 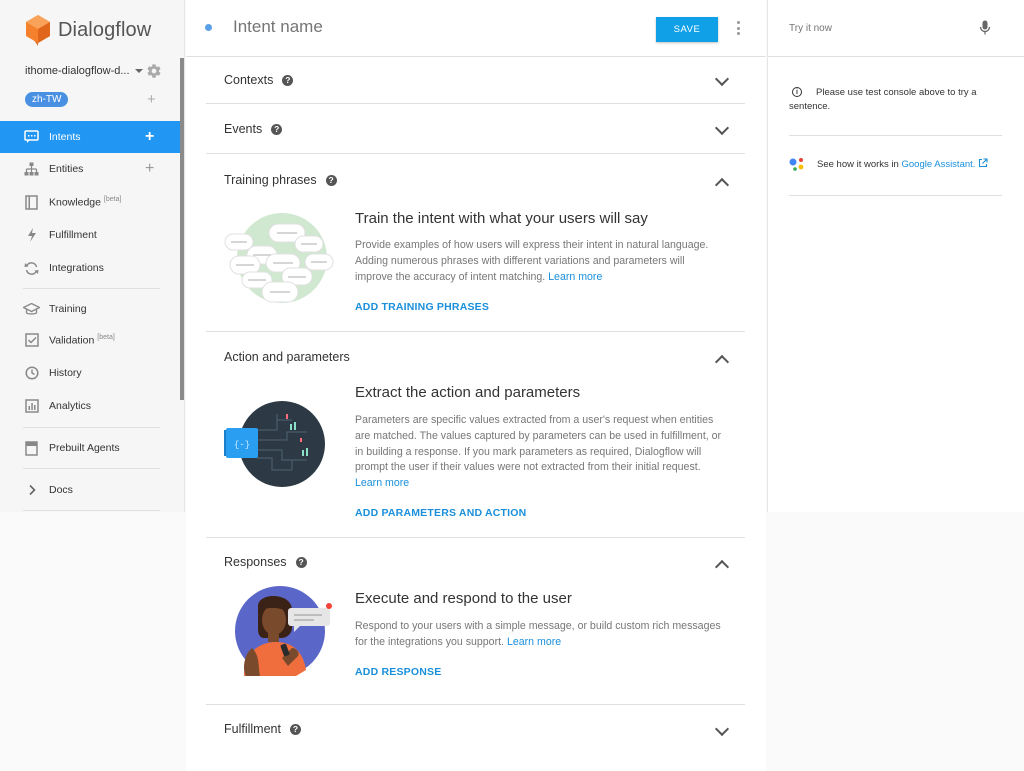 What do you see at coordinates (65, 137) in the screenshot?
I see `sidebar-item-label: Intents` at bounding box center [65, 137].